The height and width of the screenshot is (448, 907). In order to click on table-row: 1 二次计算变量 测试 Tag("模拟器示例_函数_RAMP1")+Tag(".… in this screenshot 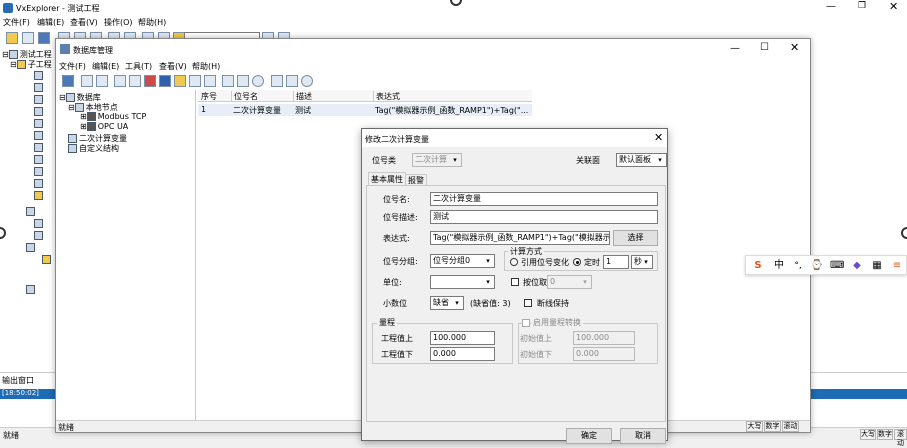, I will do `click(365, 110)`.